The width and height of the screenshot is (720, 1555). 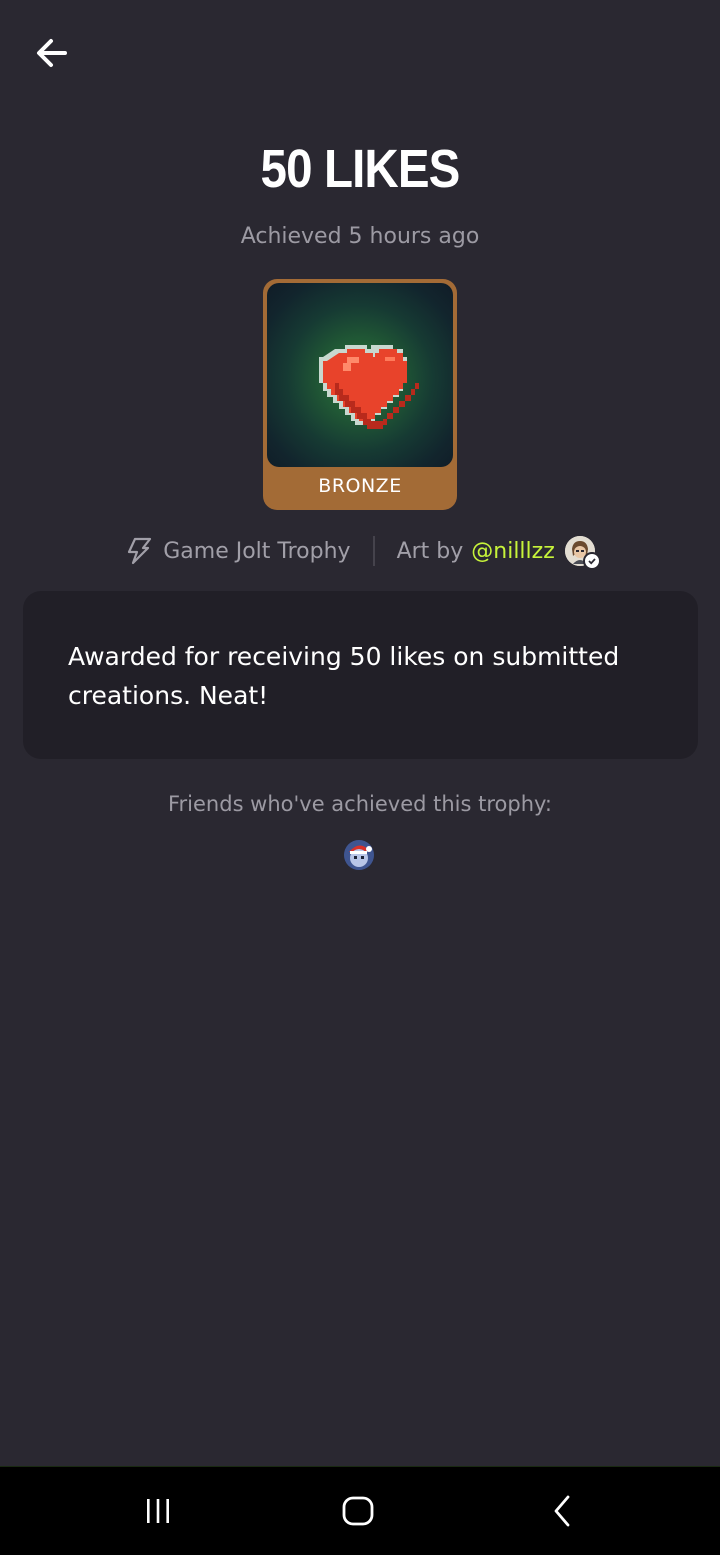 I want to click on trophy-title: 50 LIKES, so click(x=360, y=169).